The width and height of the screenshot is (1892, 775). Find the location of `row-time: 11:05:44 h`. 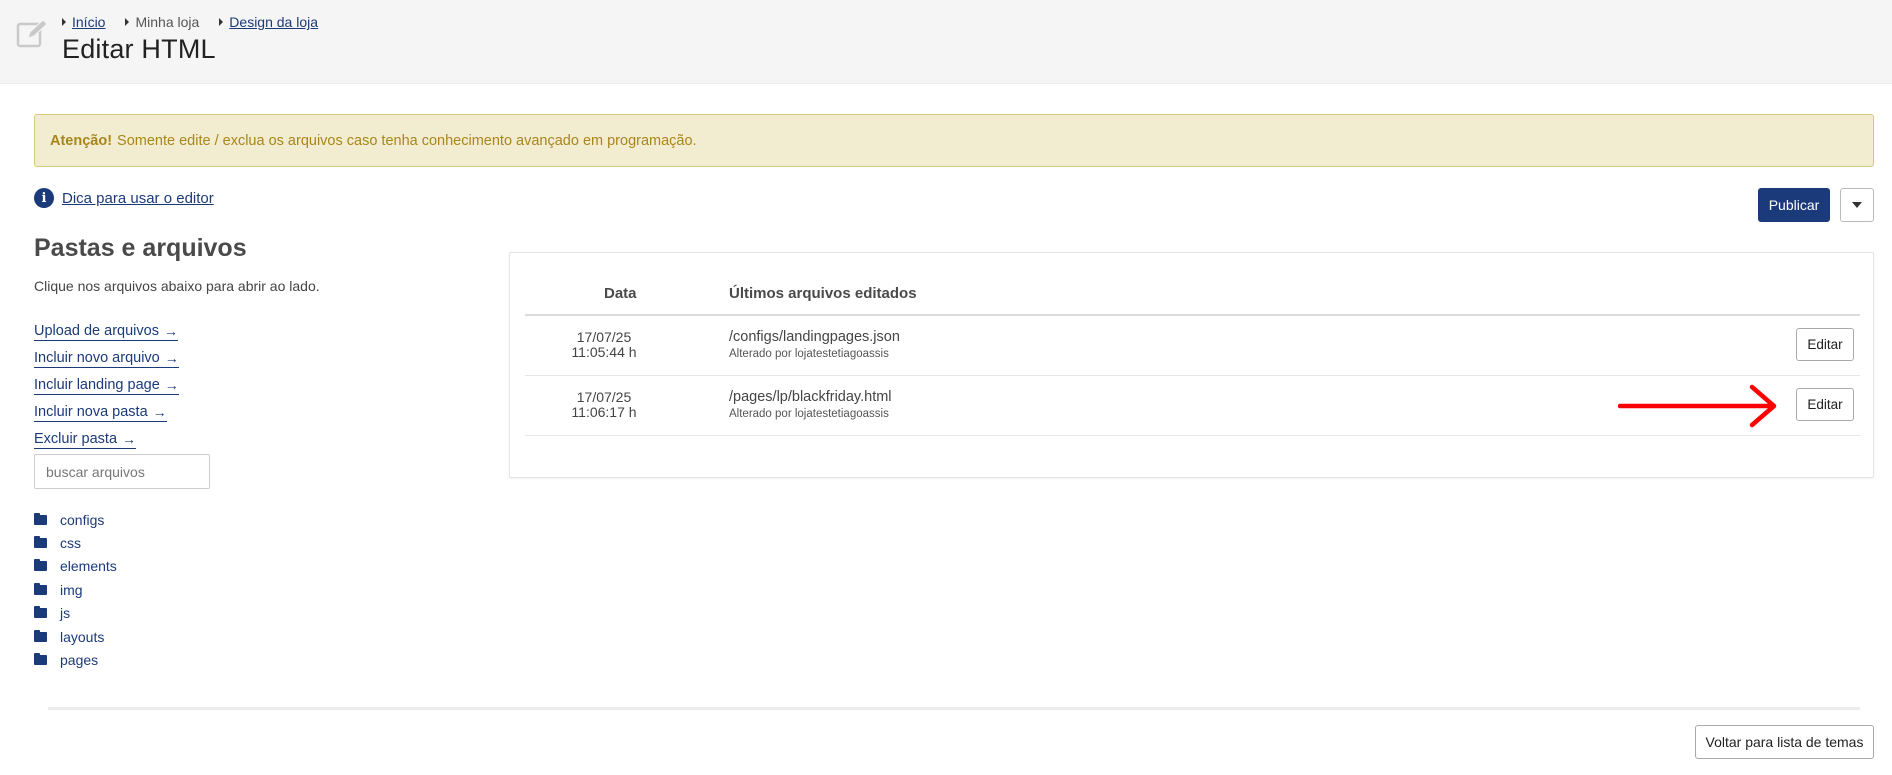

row-time: 11:05:44 h is located at coordinates (604, 352).